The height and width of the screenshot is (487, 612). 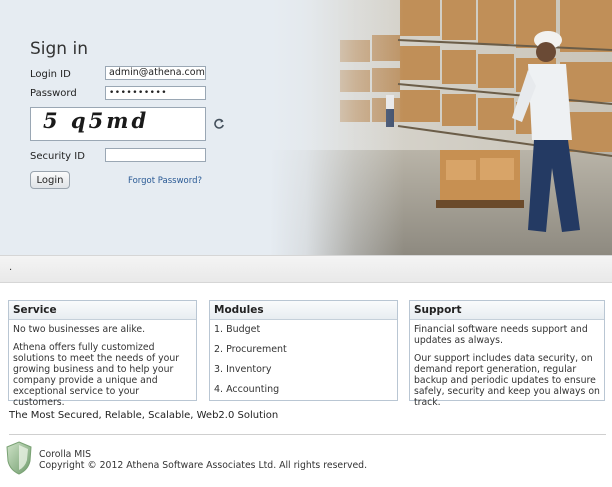 What do you see at coordinates (303, 310) in the screenshot?
I see `modules-panel-title: Modules` at bounding box center [303, 310].